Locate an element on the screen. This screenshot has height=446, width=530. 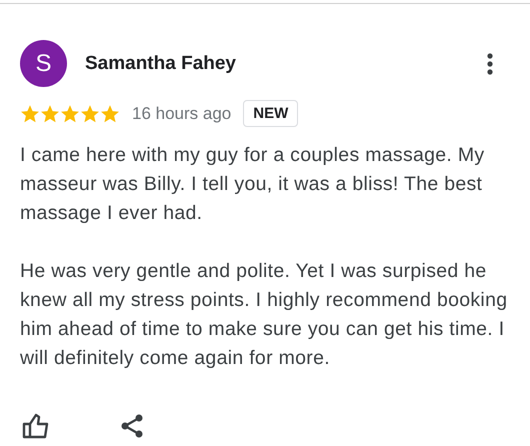
review-time: 16 hours ago is located at coordinates (182, 114).